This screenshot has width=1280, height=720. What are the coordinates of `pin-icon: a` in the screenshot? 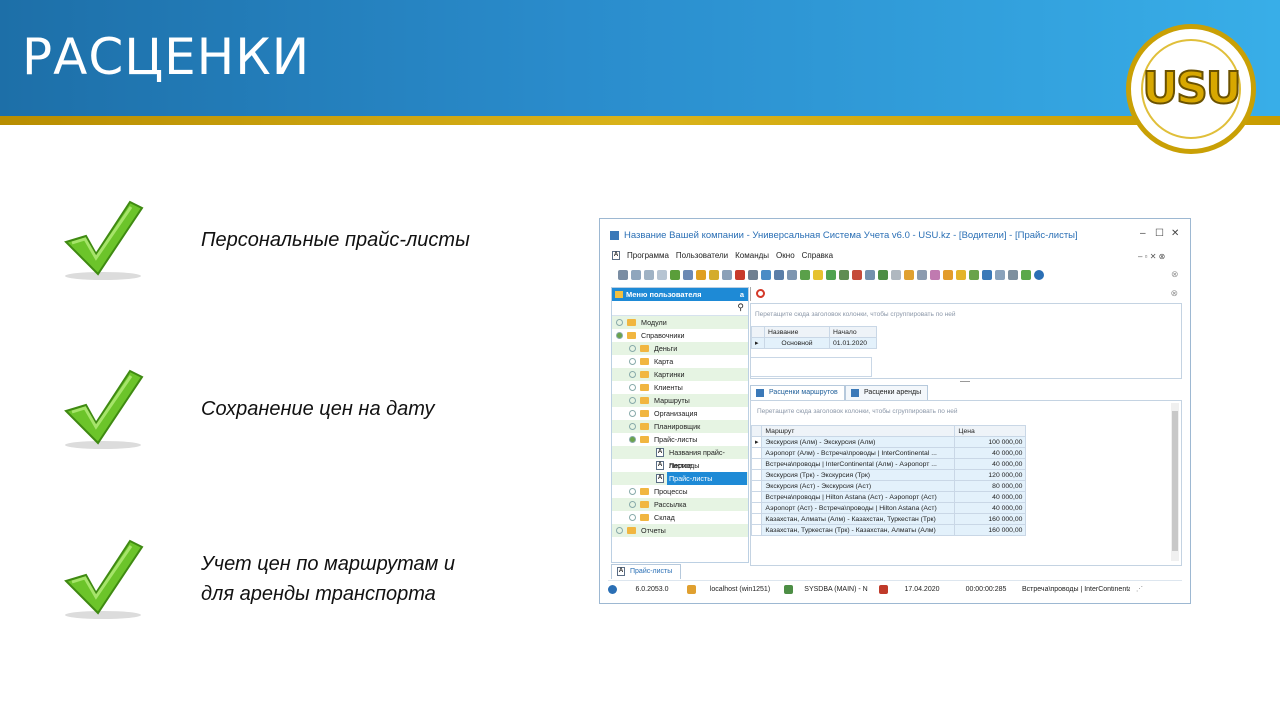 It's located at (742, 294).